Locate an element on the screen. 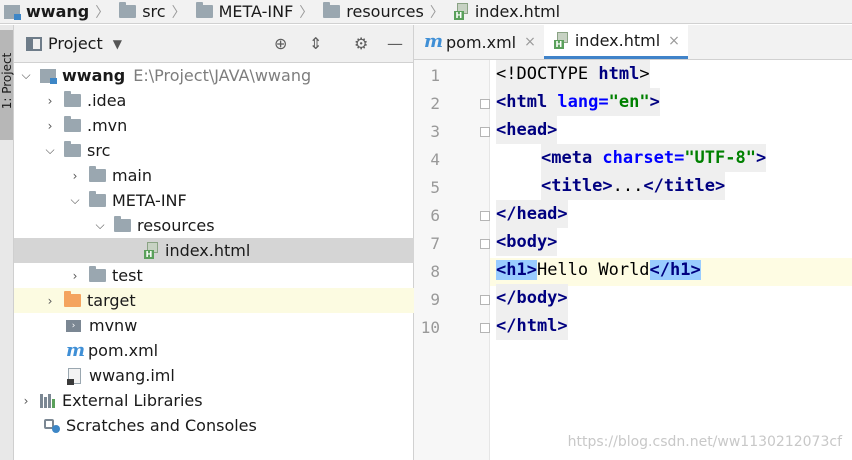  breadcrumb-item-resources: resources 〉 is located at coordinates (384, 12).